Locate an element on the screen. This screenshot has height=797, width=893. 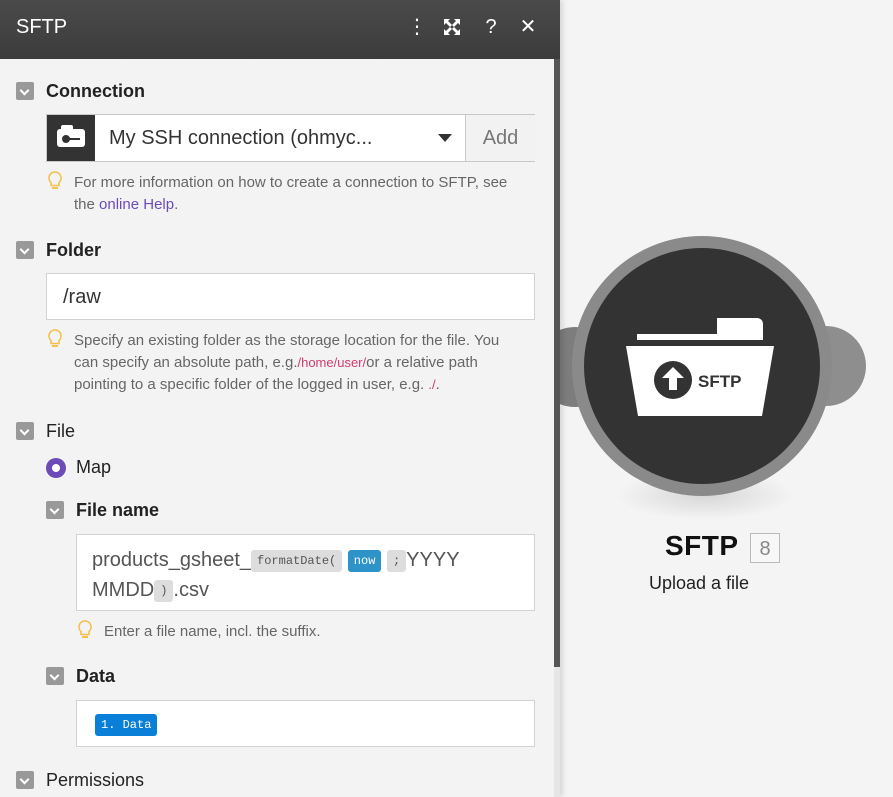
folder-label: Folder is located at coordinates (74, 250).